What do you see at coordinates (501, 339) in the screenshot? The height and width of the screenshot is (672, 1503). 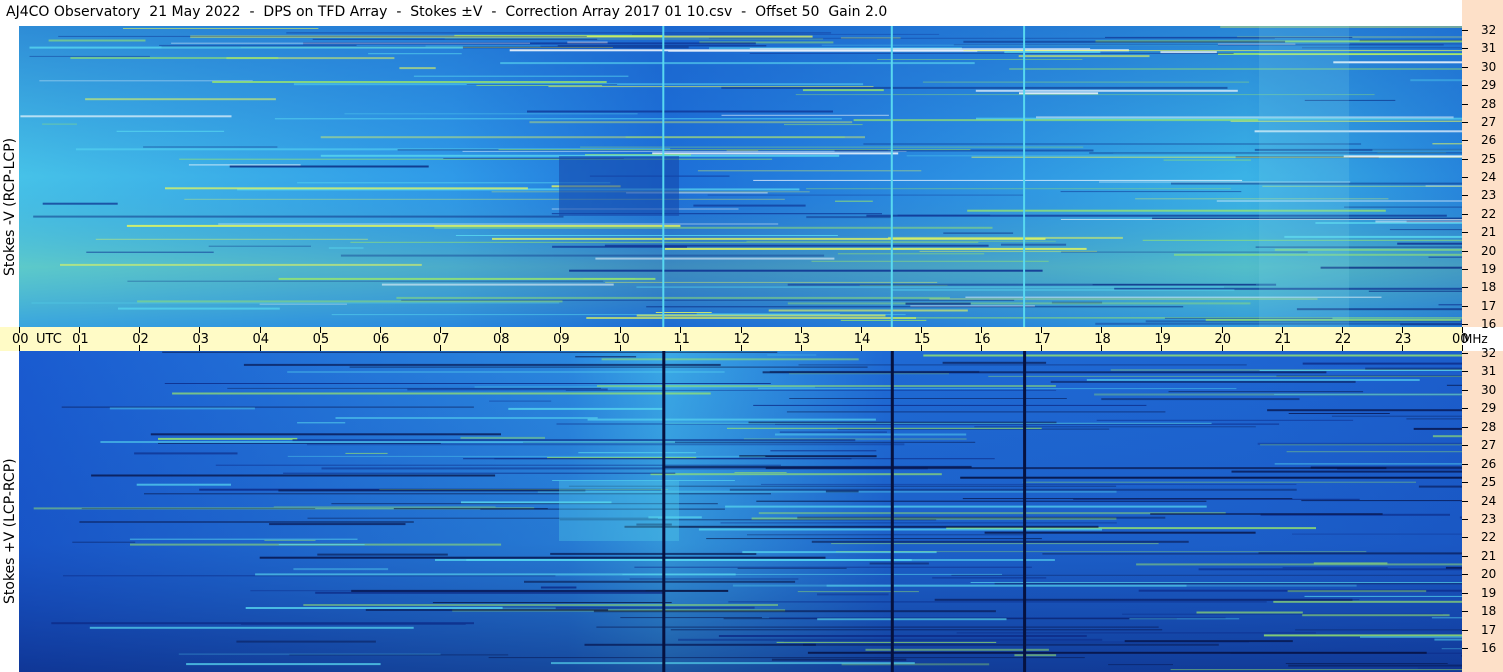 I see `time-label: 08` at bounding box center [501, 339].